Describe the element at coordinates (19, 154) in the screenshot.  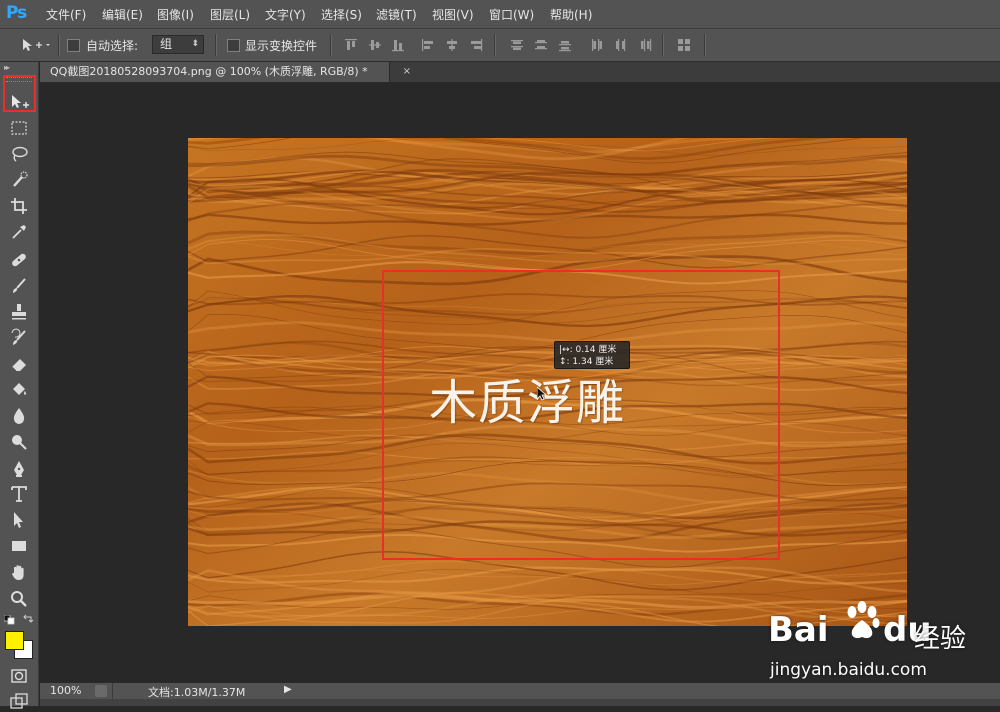
I see `lasso-tool` at that location.